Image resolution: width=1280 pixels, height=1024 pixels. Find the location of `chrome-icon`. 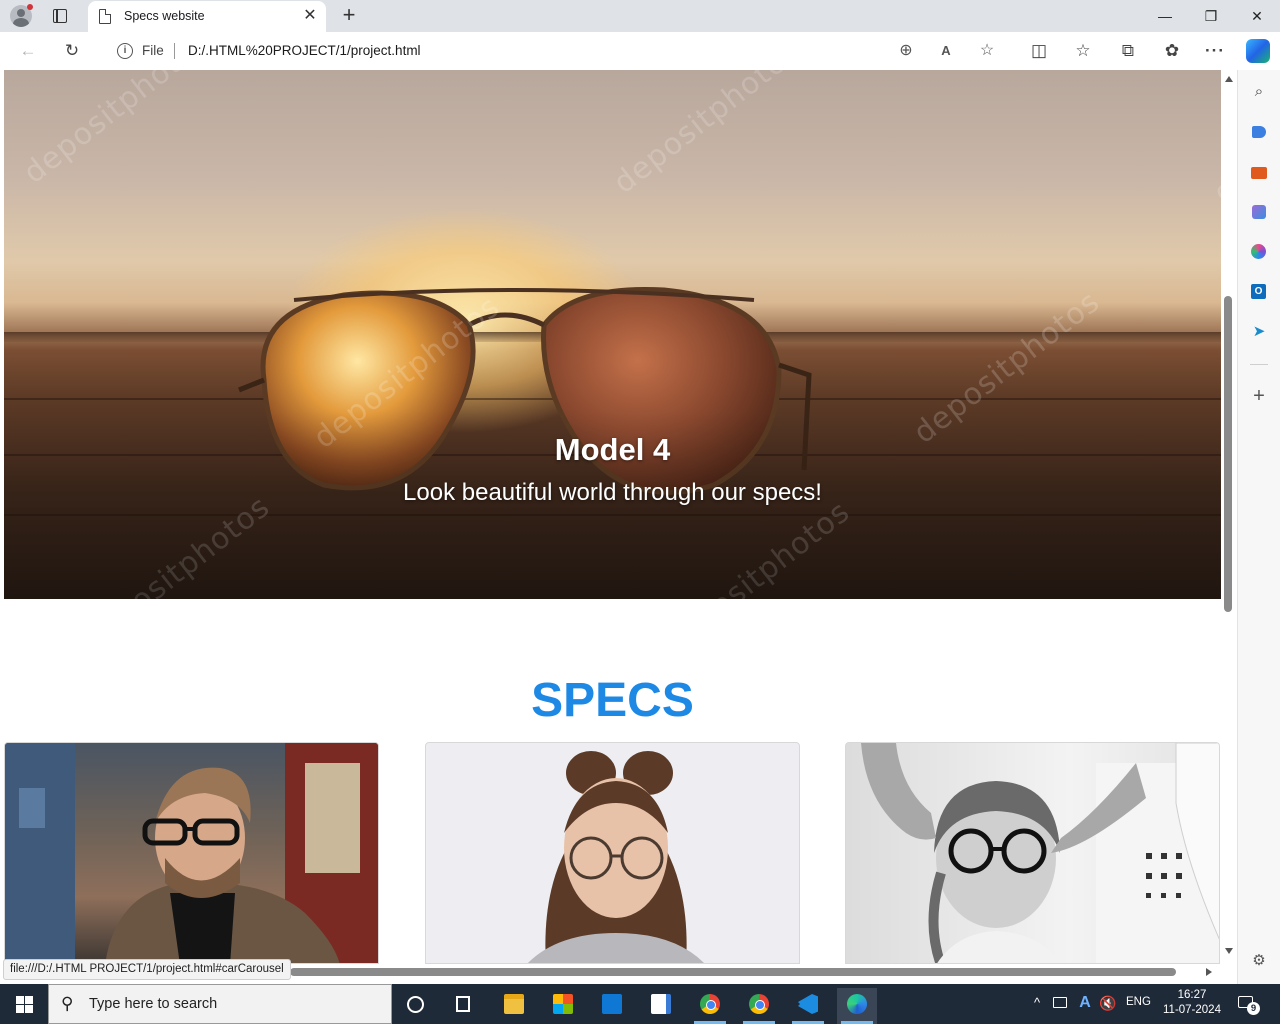

chrome-icon is located at coordinates (710, 1006).